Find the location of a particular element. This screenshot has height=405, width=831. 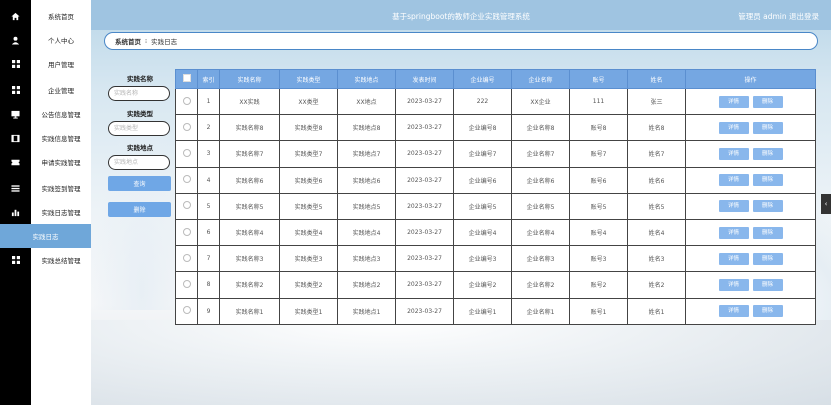

sidebar-item-companies: 企业管理 is located at coordinates (61, 90).